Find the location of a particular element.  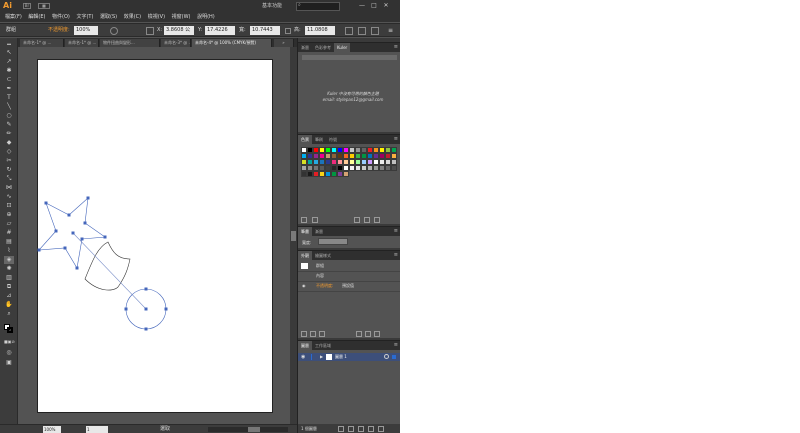

reference-point-icon is located at coordinates (150, 31).